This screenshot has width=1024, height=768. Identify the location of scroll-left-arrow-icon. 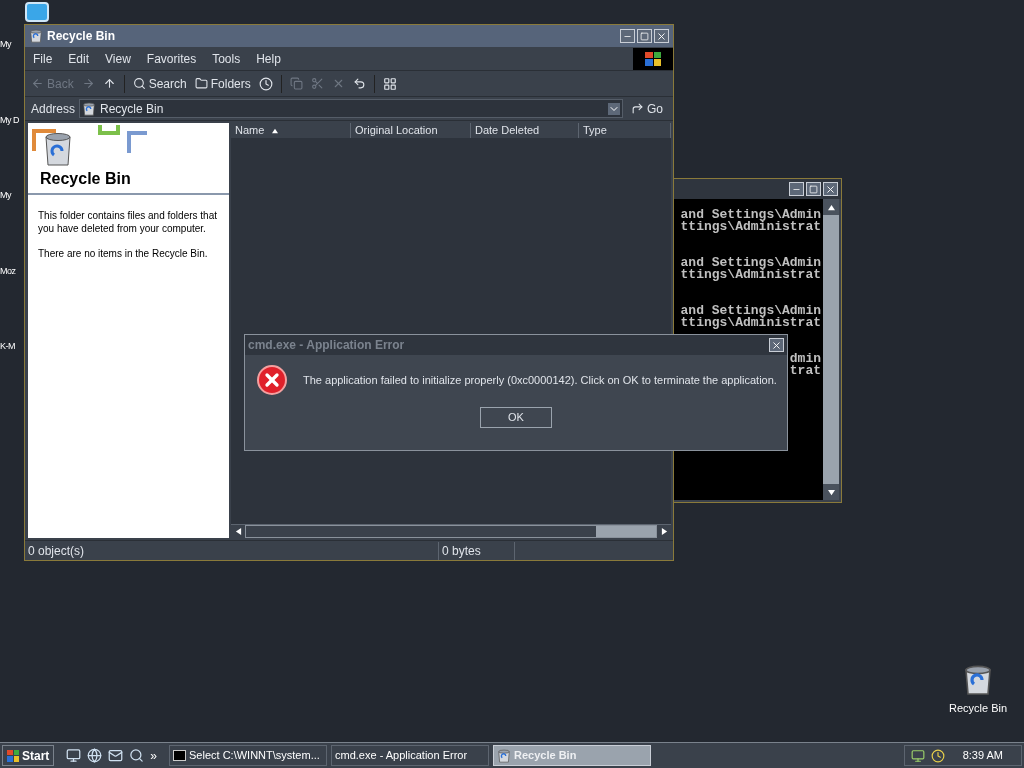
(238, 531).